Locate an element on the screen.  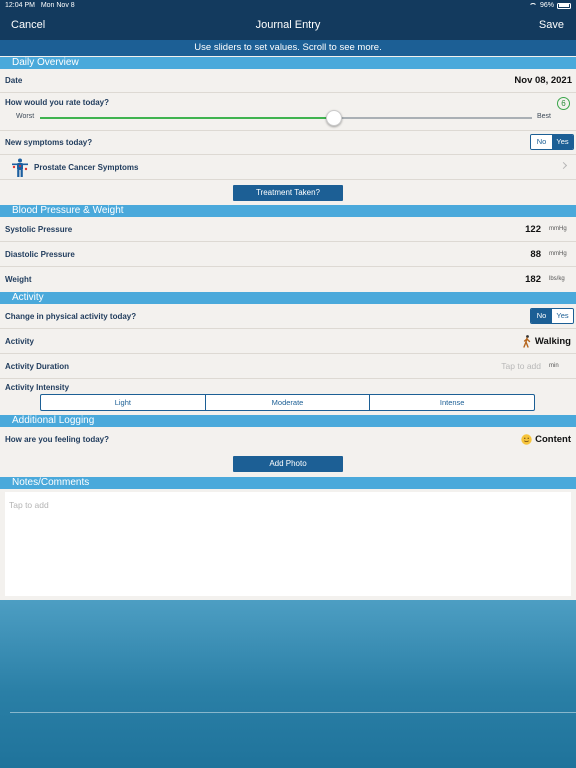
symptoms-row: New symptoms today? No Yes is located at coordinates (288, 143).